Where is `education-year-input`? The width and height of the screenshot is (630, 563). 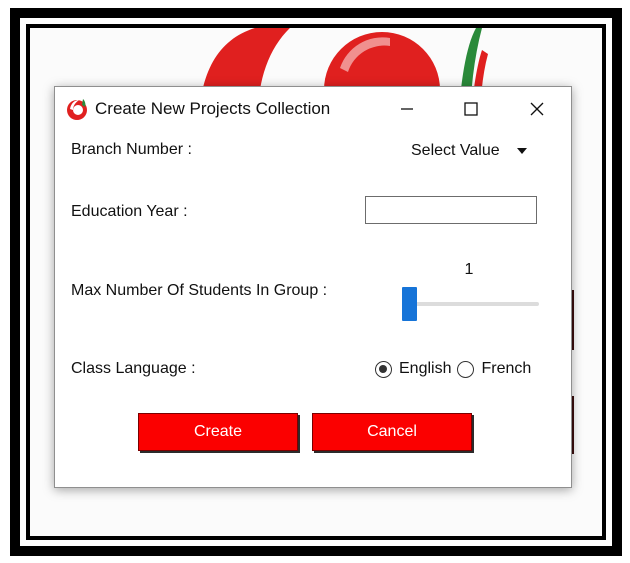
education-year-input is located at coordinates (451, 210).